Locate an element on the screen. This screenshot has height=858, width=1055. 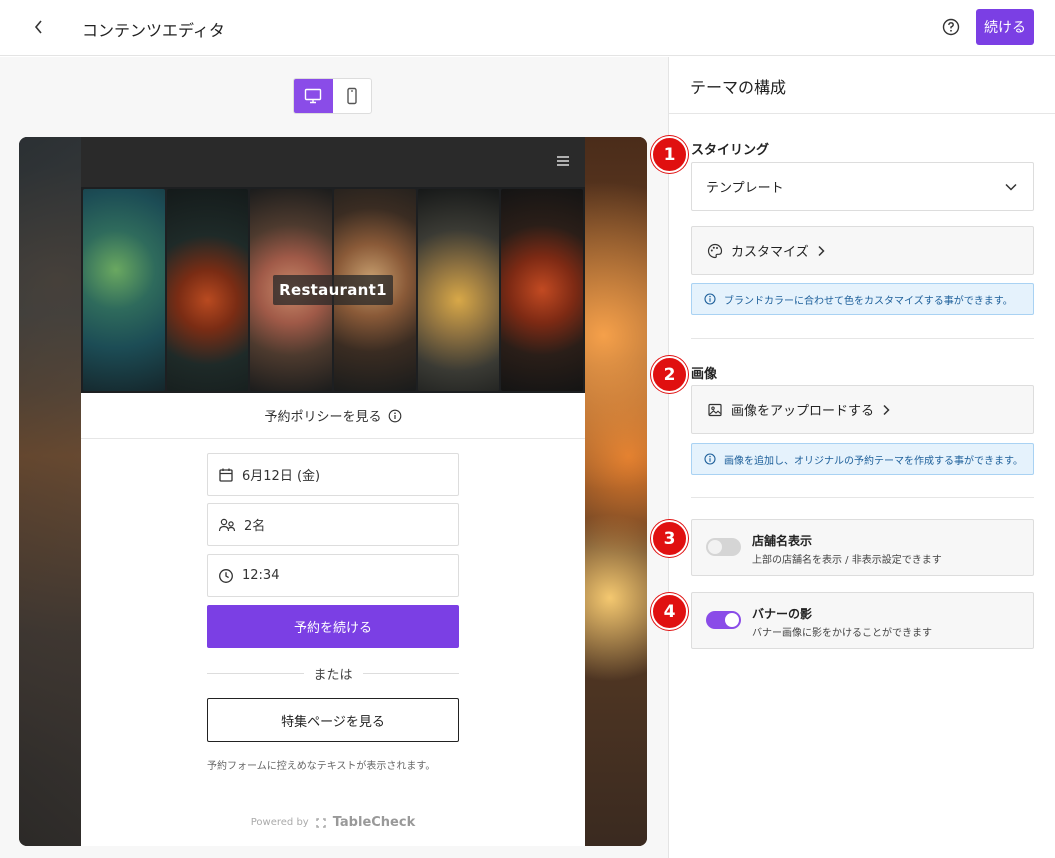
page-title: コンテンツエディタ is located at coordinates (153, 30).